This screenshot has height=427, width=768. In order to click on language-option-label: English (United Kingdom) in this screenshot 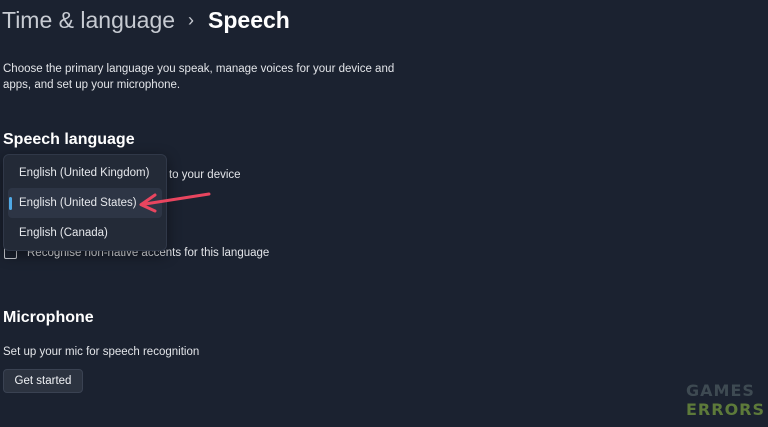, I will do `click(84, 173)`.